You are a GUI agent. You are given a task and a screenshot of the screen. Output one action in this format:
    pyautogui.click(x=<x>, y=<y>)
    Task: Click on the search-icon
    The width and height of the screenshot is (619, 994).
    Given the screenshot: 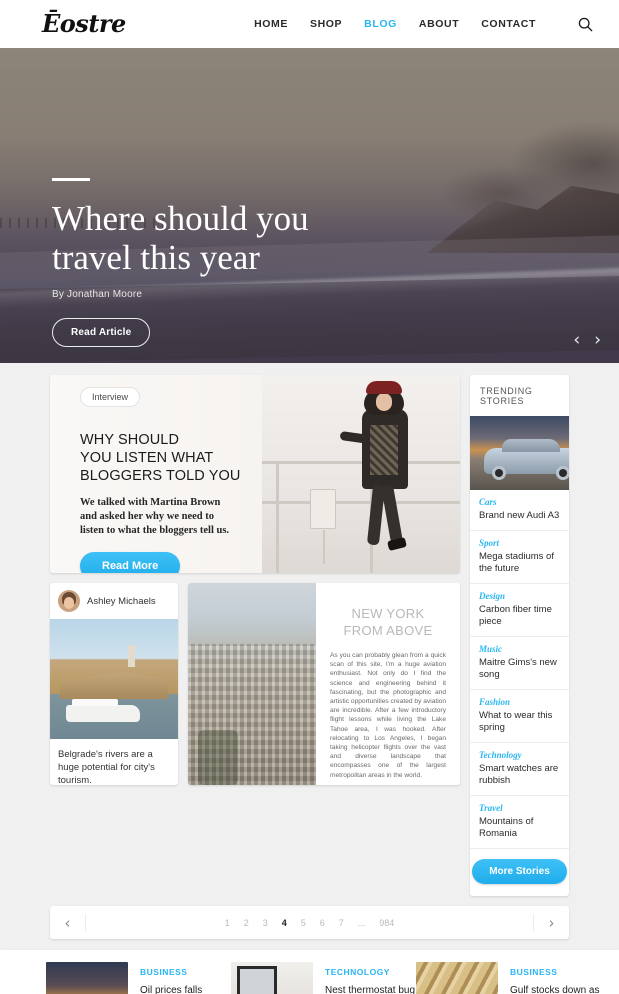 What is the action you would take?
    pyautogui.click(x=585, y=24)
    